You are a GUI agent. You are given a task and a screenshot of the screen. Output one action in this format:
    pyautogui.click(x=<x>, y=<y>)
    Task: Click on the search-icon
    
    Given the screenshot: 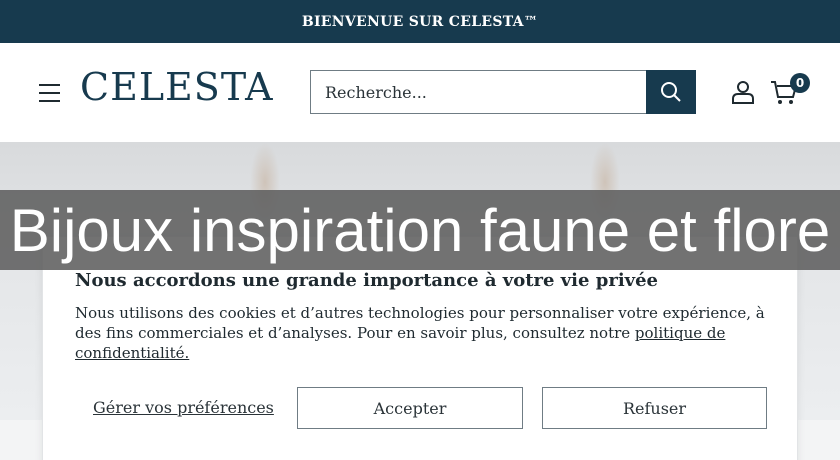 What is the action you would take?
    pyautogui.click(x=671, y=92)
    